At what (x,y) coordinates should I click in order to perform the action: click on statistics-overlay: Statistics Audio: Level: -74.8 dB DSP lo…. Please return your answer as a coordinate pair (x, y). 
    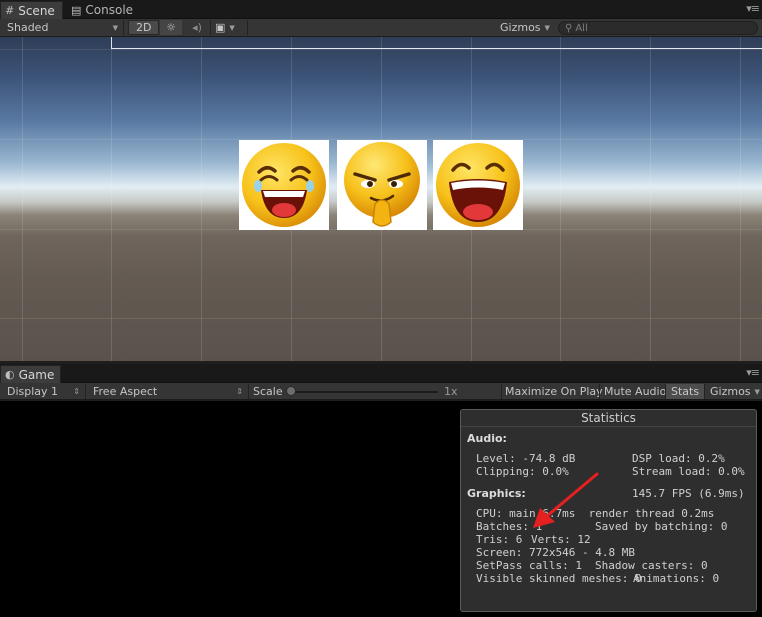
    Looking at the image, I should click on (608, 510).